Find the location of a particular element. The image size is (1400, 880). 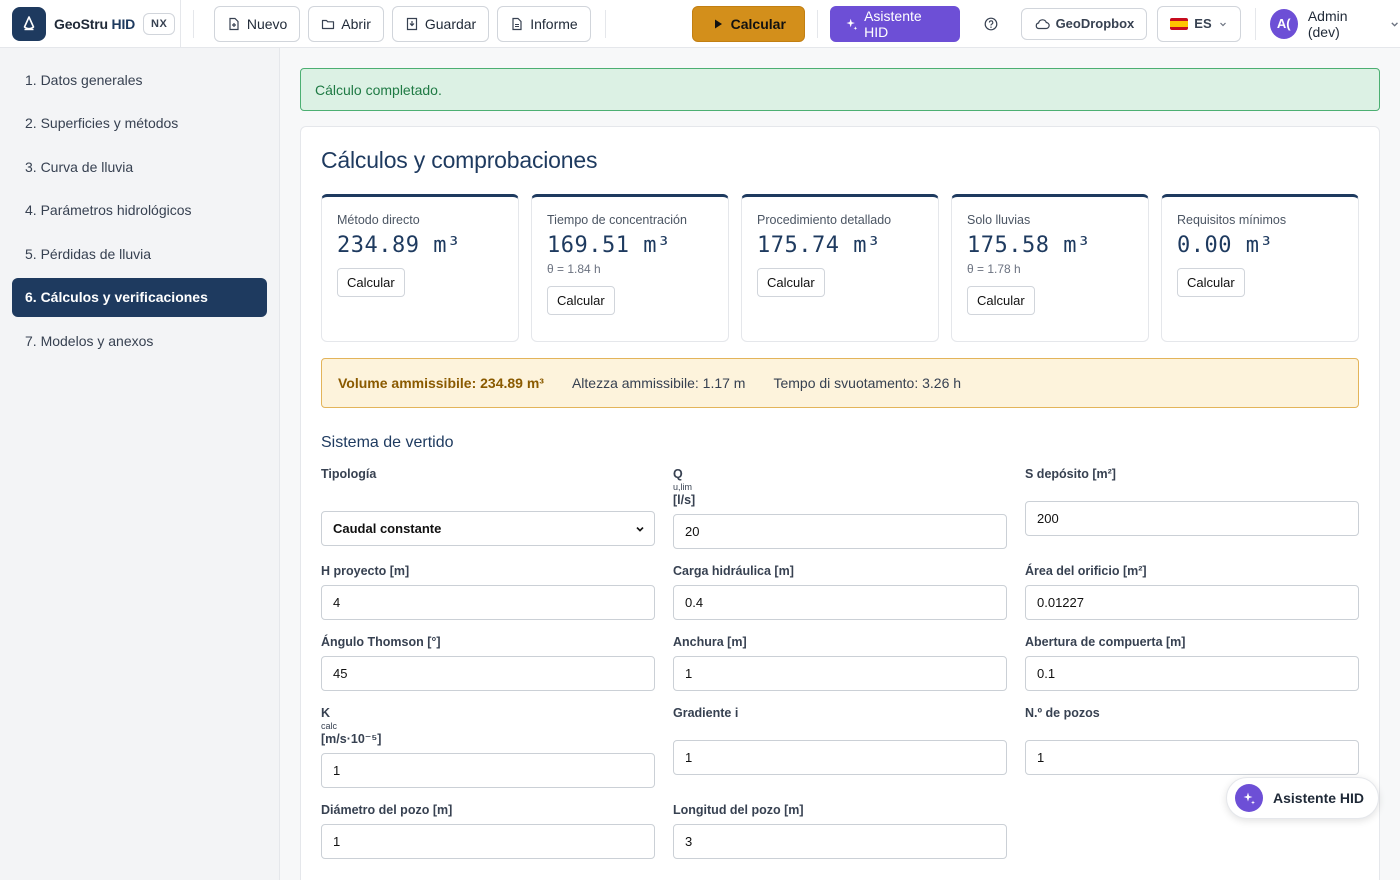

sidebar-item-perdidas: 5. Pérdidas de lluvia is located at coordinates (139, 253).